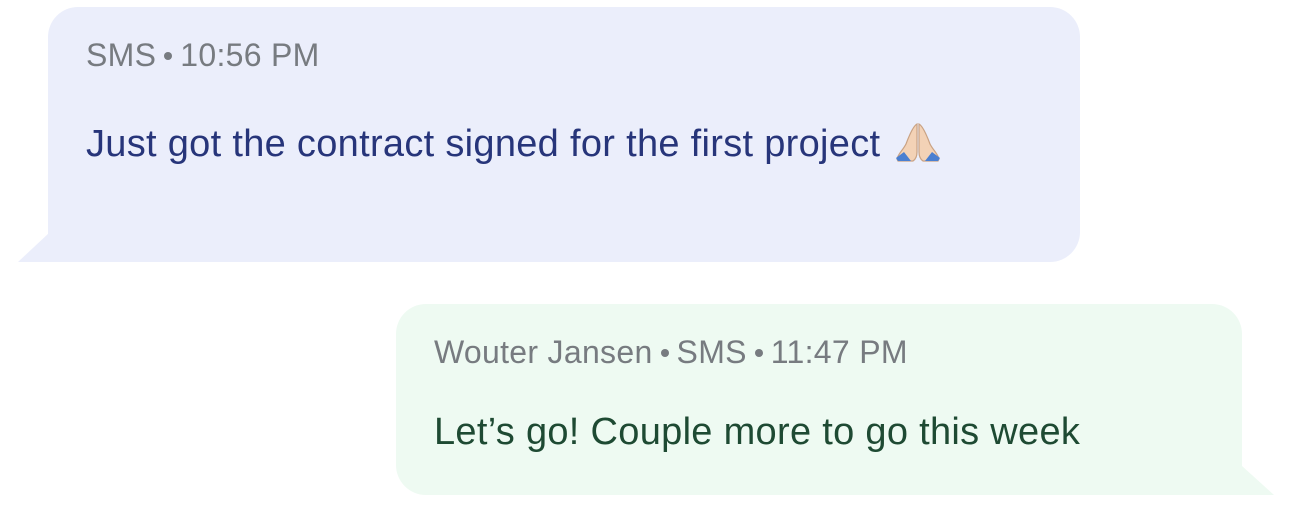 This screenshot has width=1290, height=515. What do you see at coordinates (918, 142) in the screenshot?
I see `folded-hands-icon` at bounding box center [918, 142].